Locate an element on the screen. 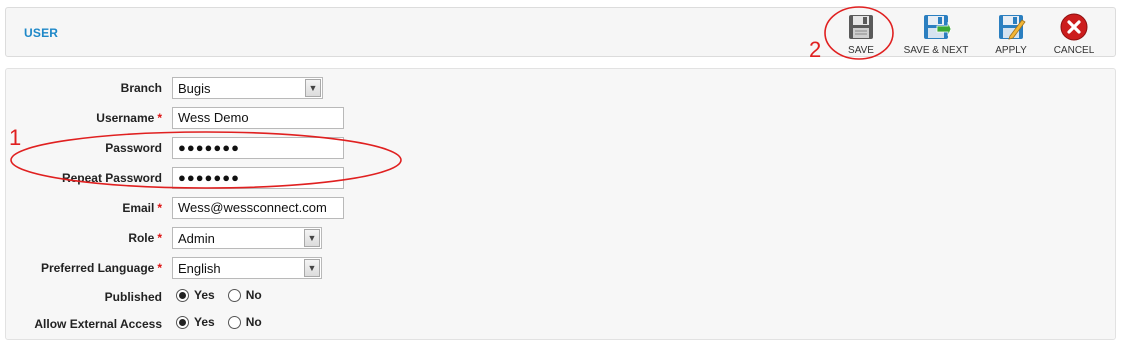  cancel-button: CANCEL is located at coordinates (1074, 34).